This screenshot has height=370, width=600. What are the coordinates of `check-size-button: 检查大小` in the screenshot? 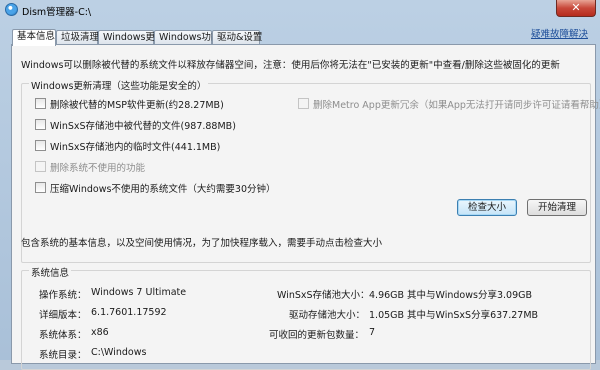 It's located at (487, 207).